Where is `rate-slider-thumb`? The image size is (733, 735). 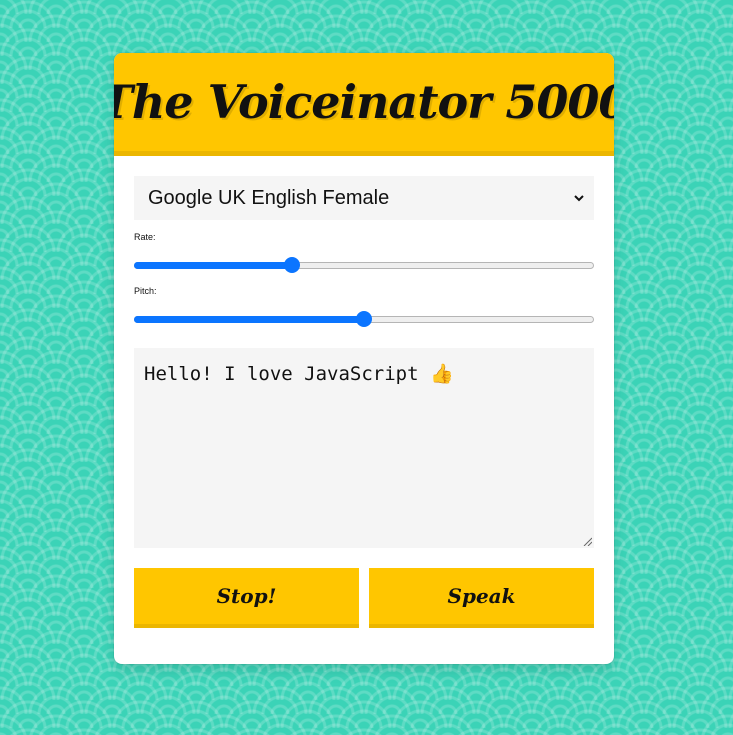 rate-slider-thumb is located at coordinates (292, 265).